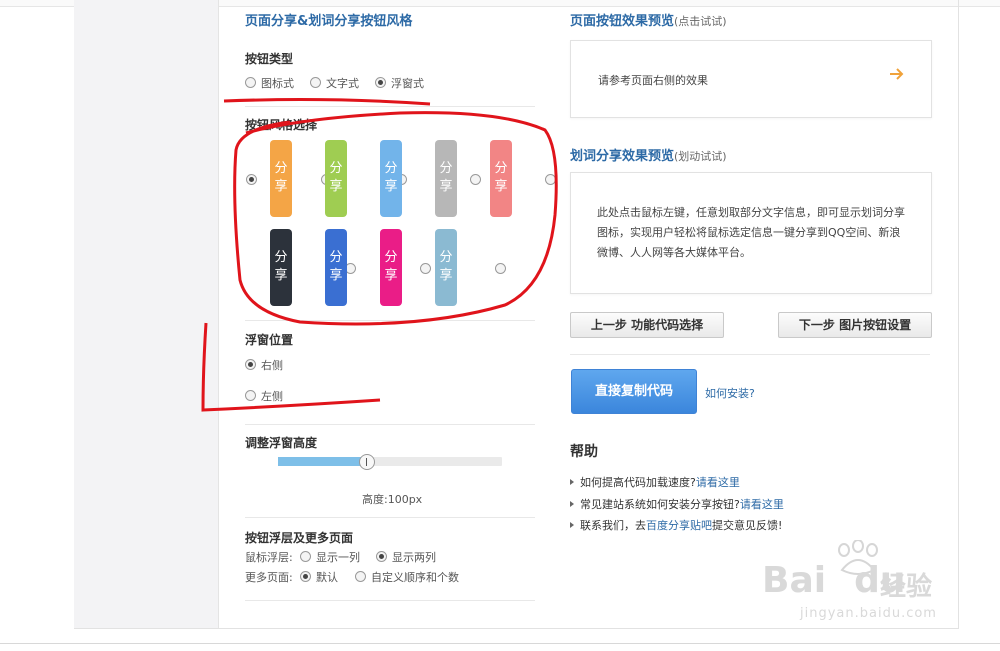 This screenshot has height=651, width=1000. Describe the element at coordinates (367, 462) in the screenshot. I see `height-slider-handle` at that location.